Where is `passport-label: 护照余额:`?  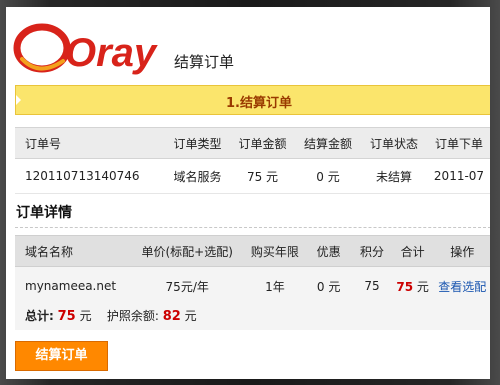 passport-label: 护照余额: is located at coordinates (132, 316).